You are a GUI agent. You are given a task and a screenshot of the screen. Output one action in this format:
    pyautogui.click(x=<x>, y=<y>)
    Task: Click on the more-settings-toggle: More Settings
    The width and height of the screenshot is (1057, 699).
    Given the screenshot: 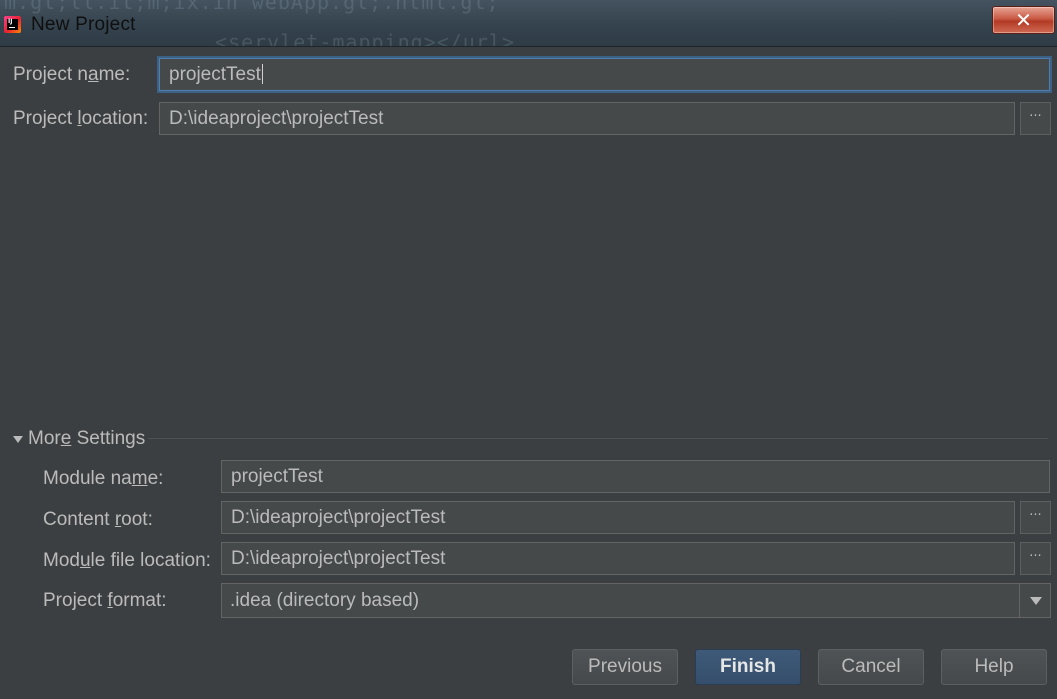 What is the action you would take?
    pyautogui.click(x=79, y=439)
    